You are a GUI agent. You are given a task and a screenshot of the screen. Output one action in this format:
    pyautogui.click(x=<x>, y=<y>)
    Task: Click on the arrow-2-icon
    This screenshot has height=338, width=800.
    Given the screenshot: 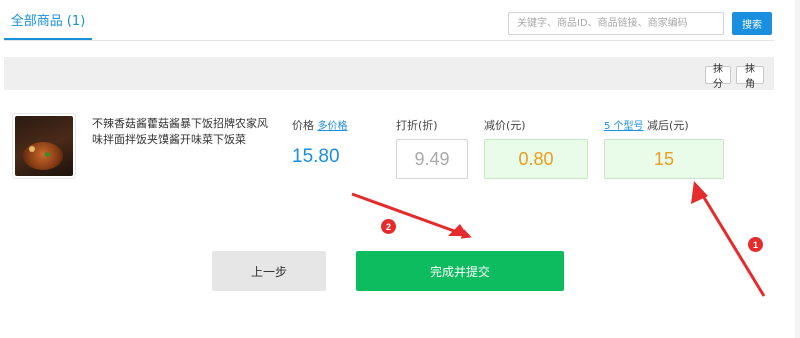 What is the action you would take?
    pyautogui.click(x=411, y=215)
    